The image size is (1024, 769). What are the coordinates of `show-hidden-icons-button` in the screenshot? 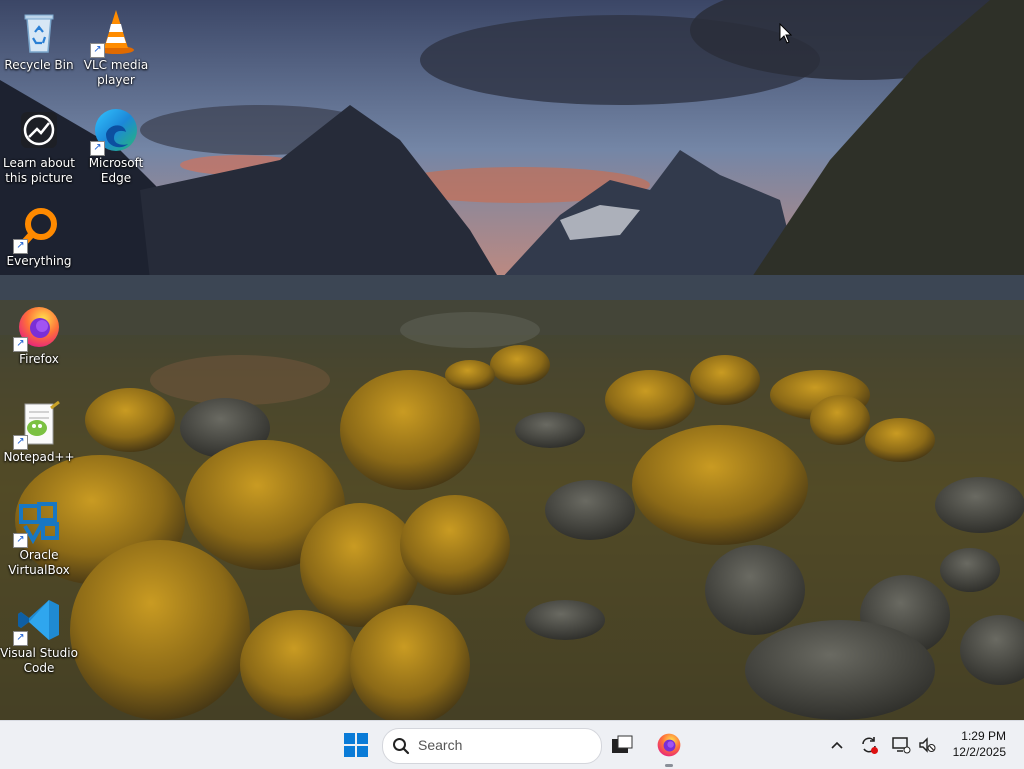 It's located at (837, 745).